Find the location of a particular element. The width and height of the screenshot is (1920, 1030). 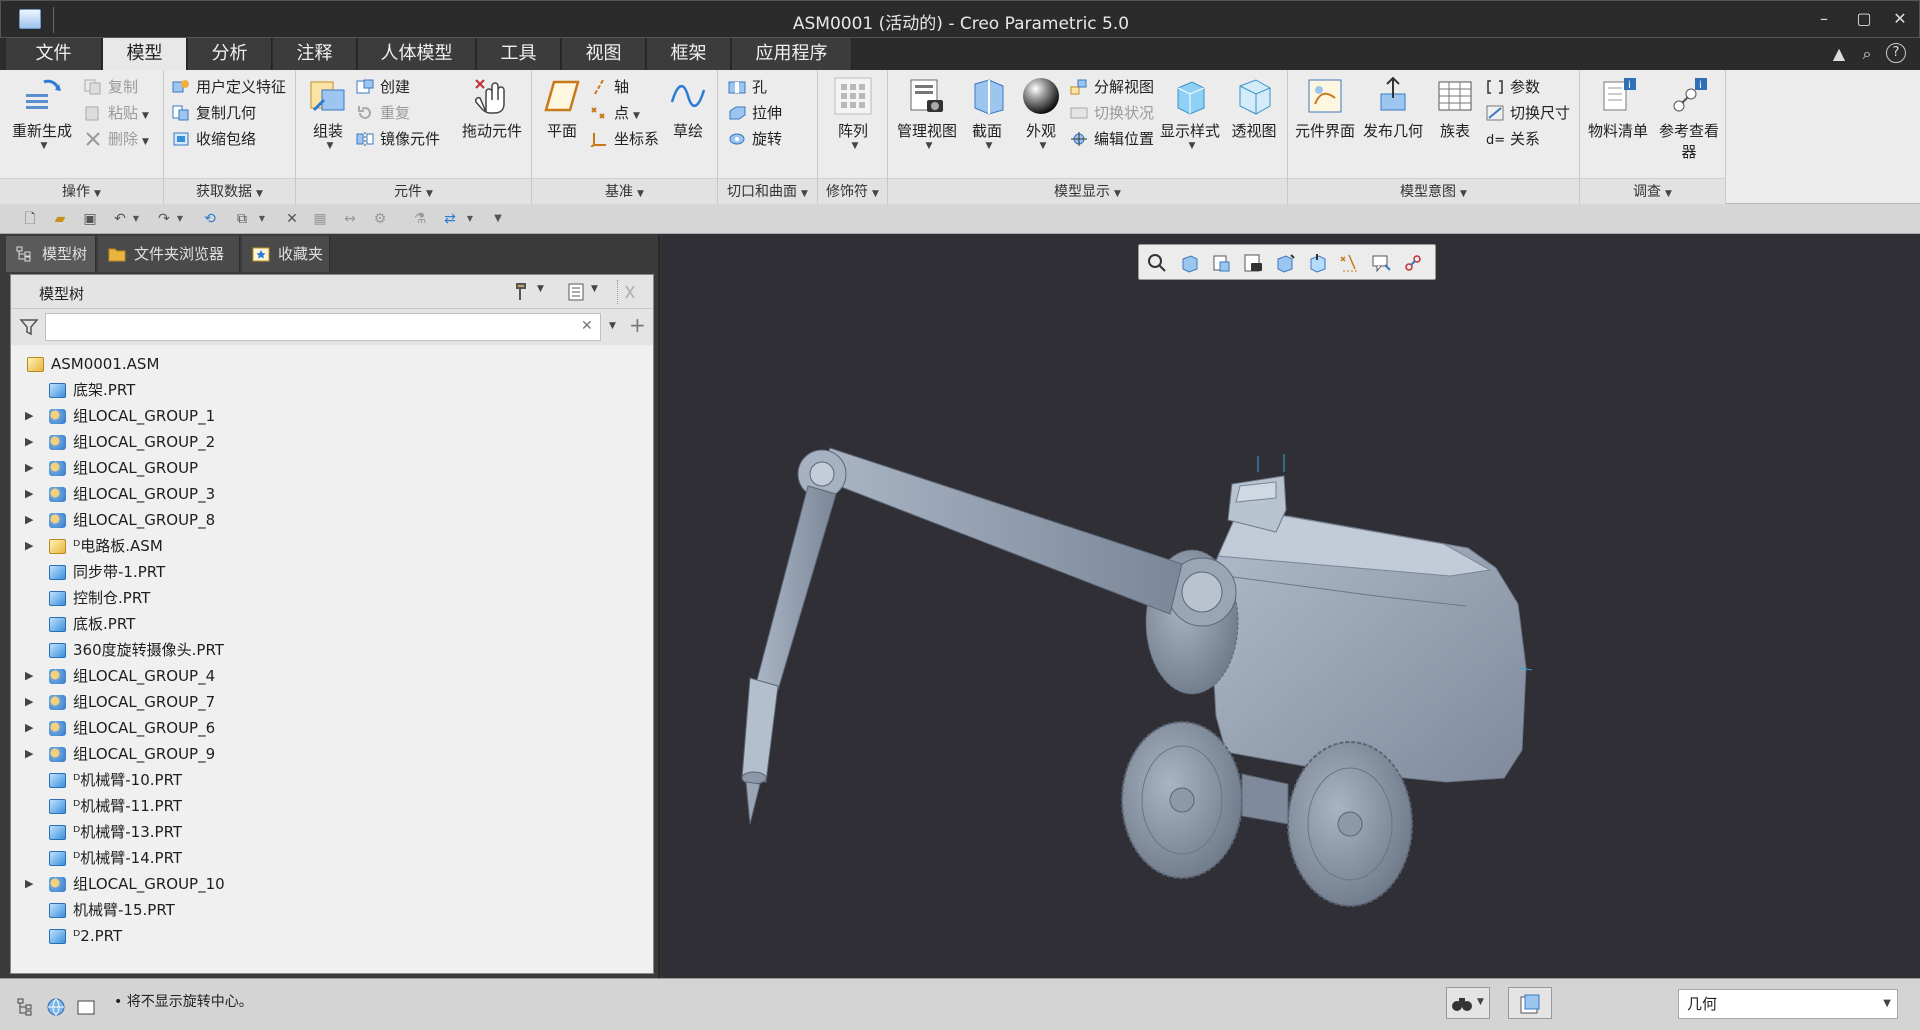

group-label-modifiers: 修饰符 ▼ is located at coordinates (852, 191).